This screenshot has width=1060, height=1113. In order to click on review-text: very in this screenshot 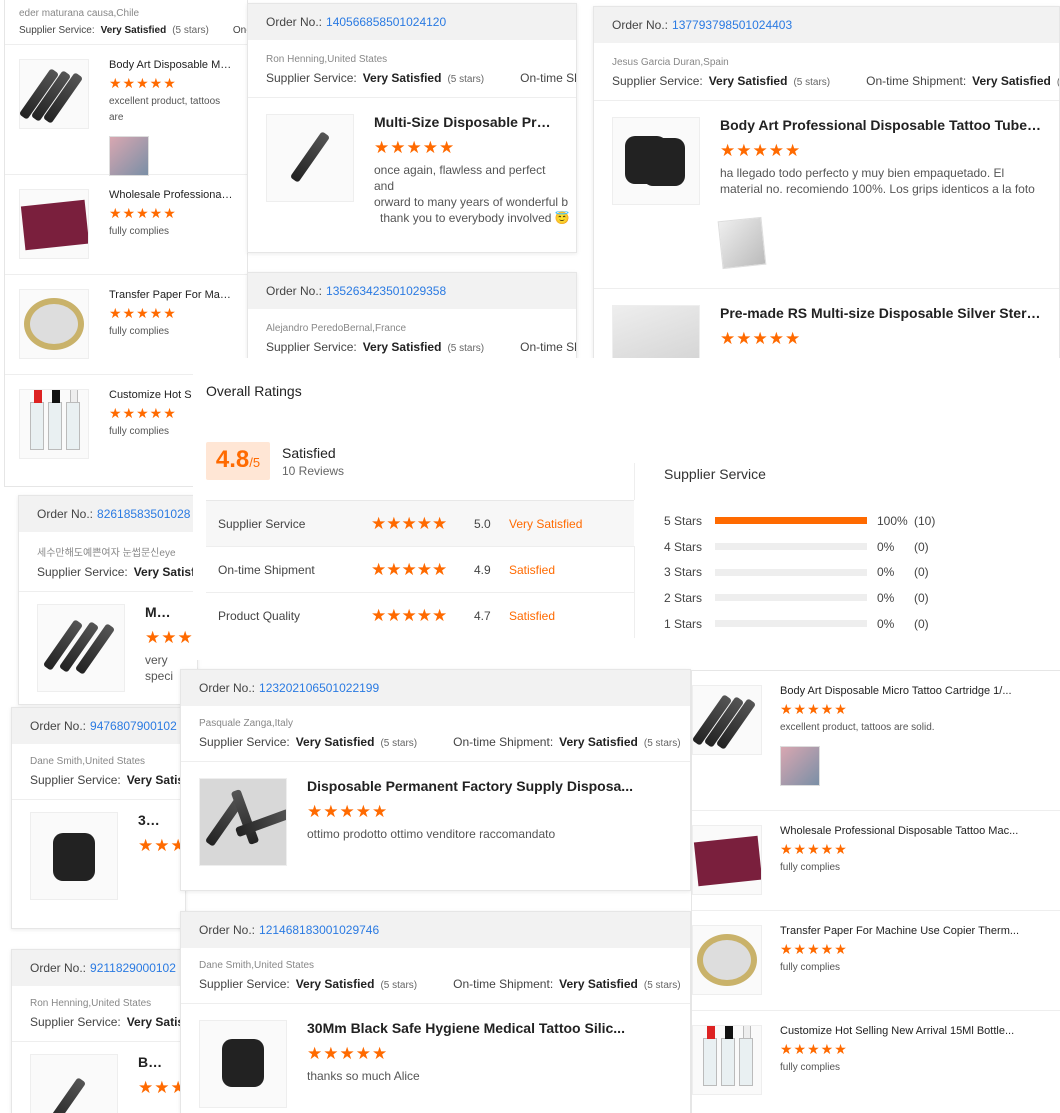, I will do `click(156, 660)`.